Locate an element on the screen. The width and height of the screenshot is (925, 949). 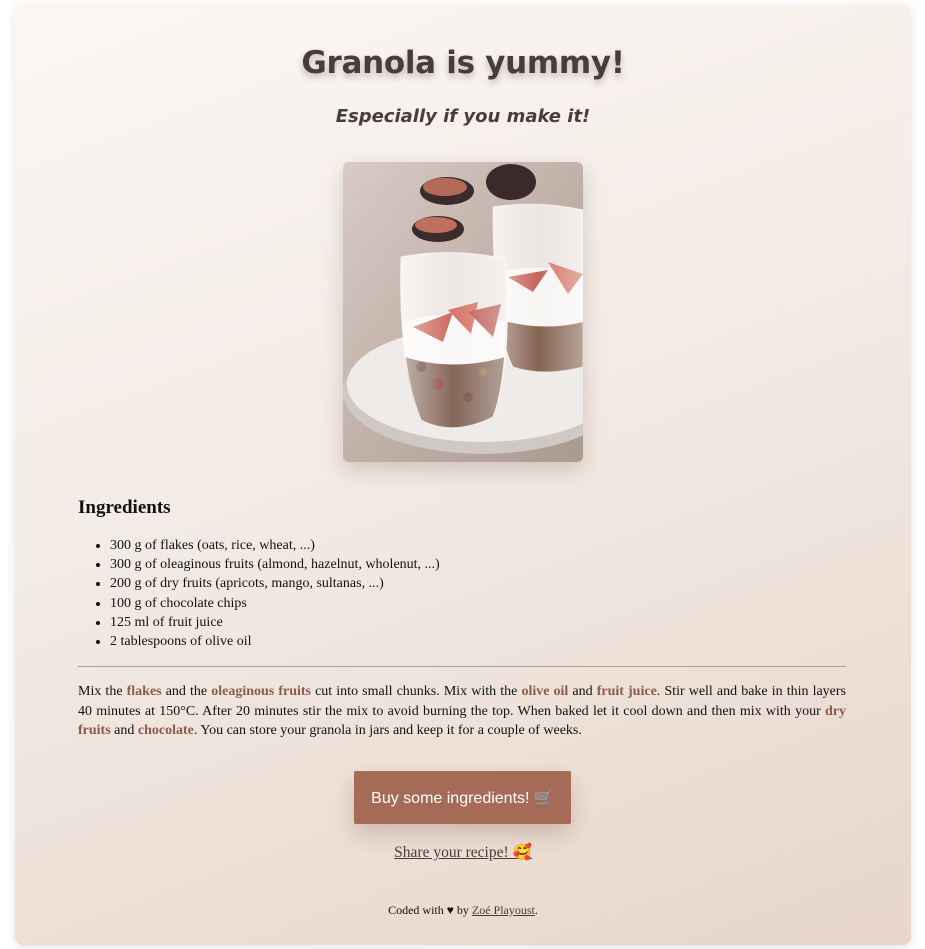
share-recipe-link: Share your recipe! 🥰 is located at coordinates (463, 852).